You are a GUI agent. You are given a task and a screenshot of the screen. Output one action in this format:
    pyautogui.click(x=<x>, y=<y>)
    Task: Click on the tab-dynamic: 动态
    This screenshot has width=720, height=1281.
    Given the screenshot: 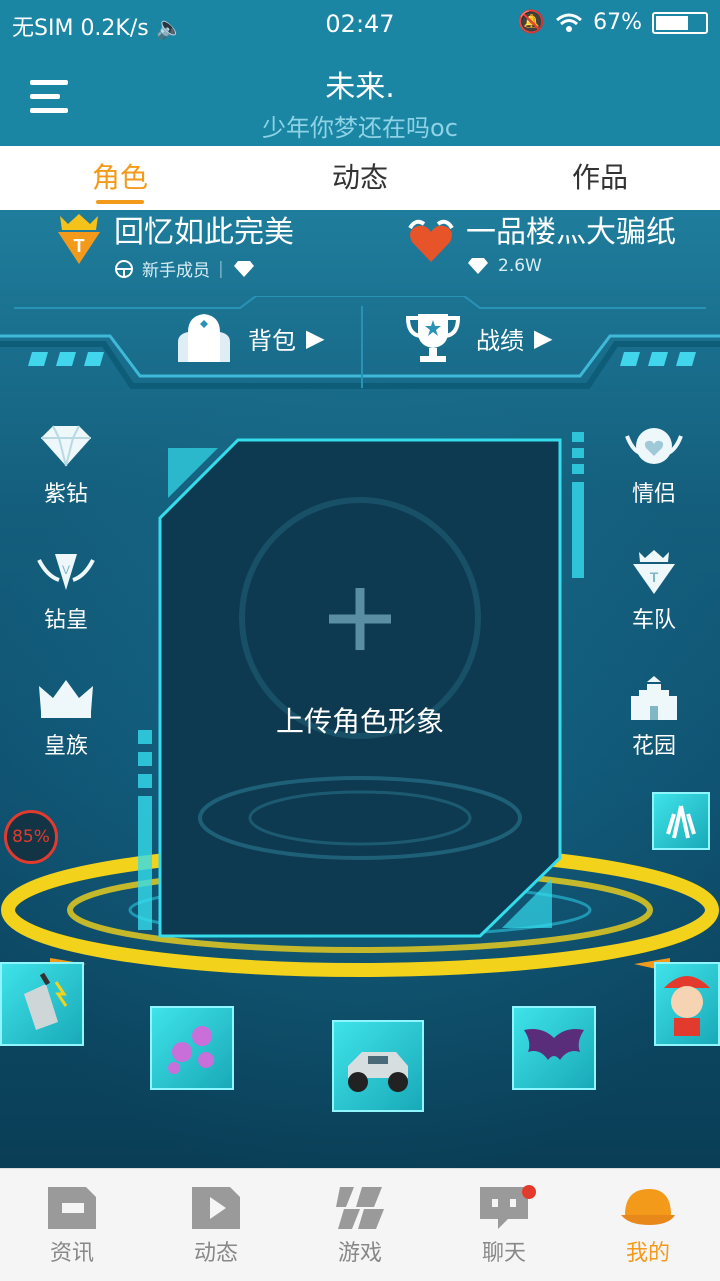 What is the action you would take?
    pyautogui.click(x=360, y=178)
    